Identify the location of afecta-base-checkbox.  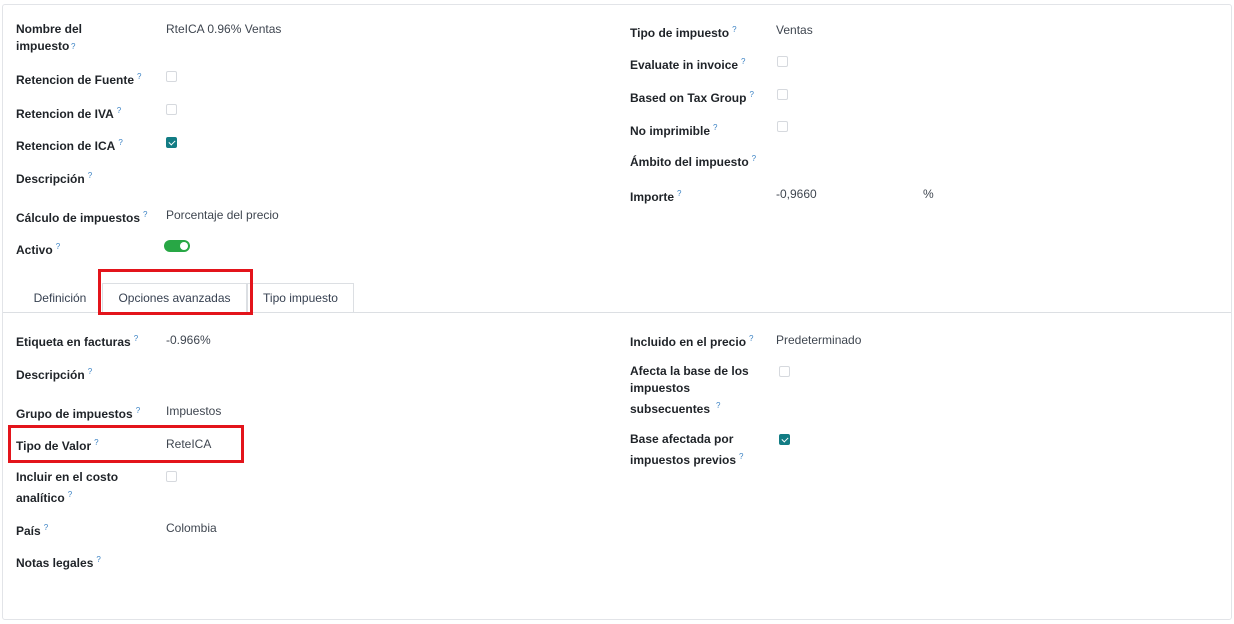
(784, 371).